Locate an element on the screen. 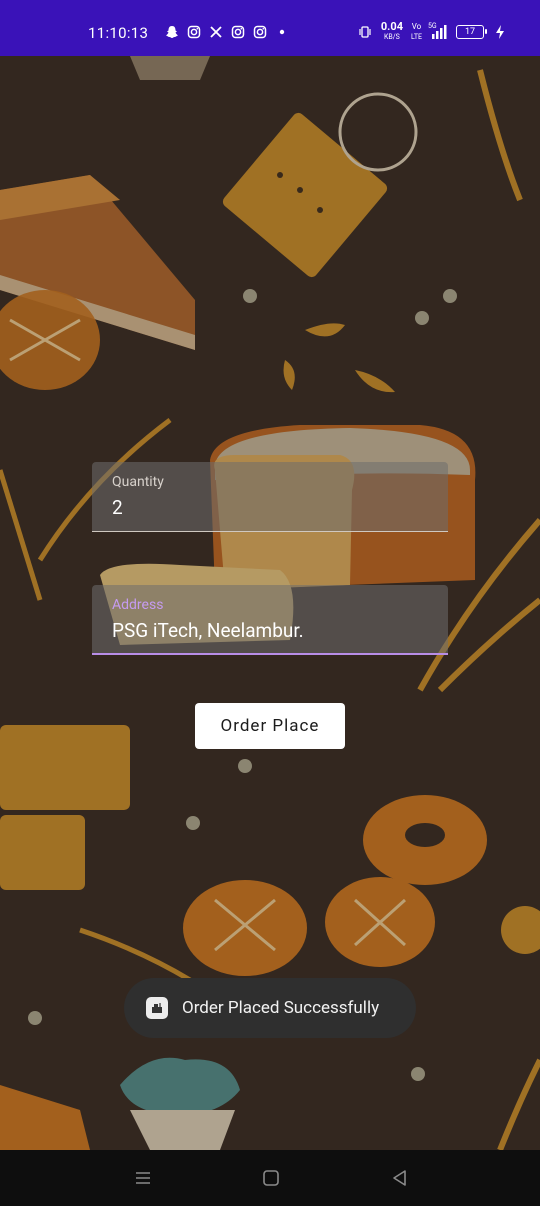 The width and height of the screenshot is (540, 1206). battery-icon: 17 is located at coordinates (471, 32).